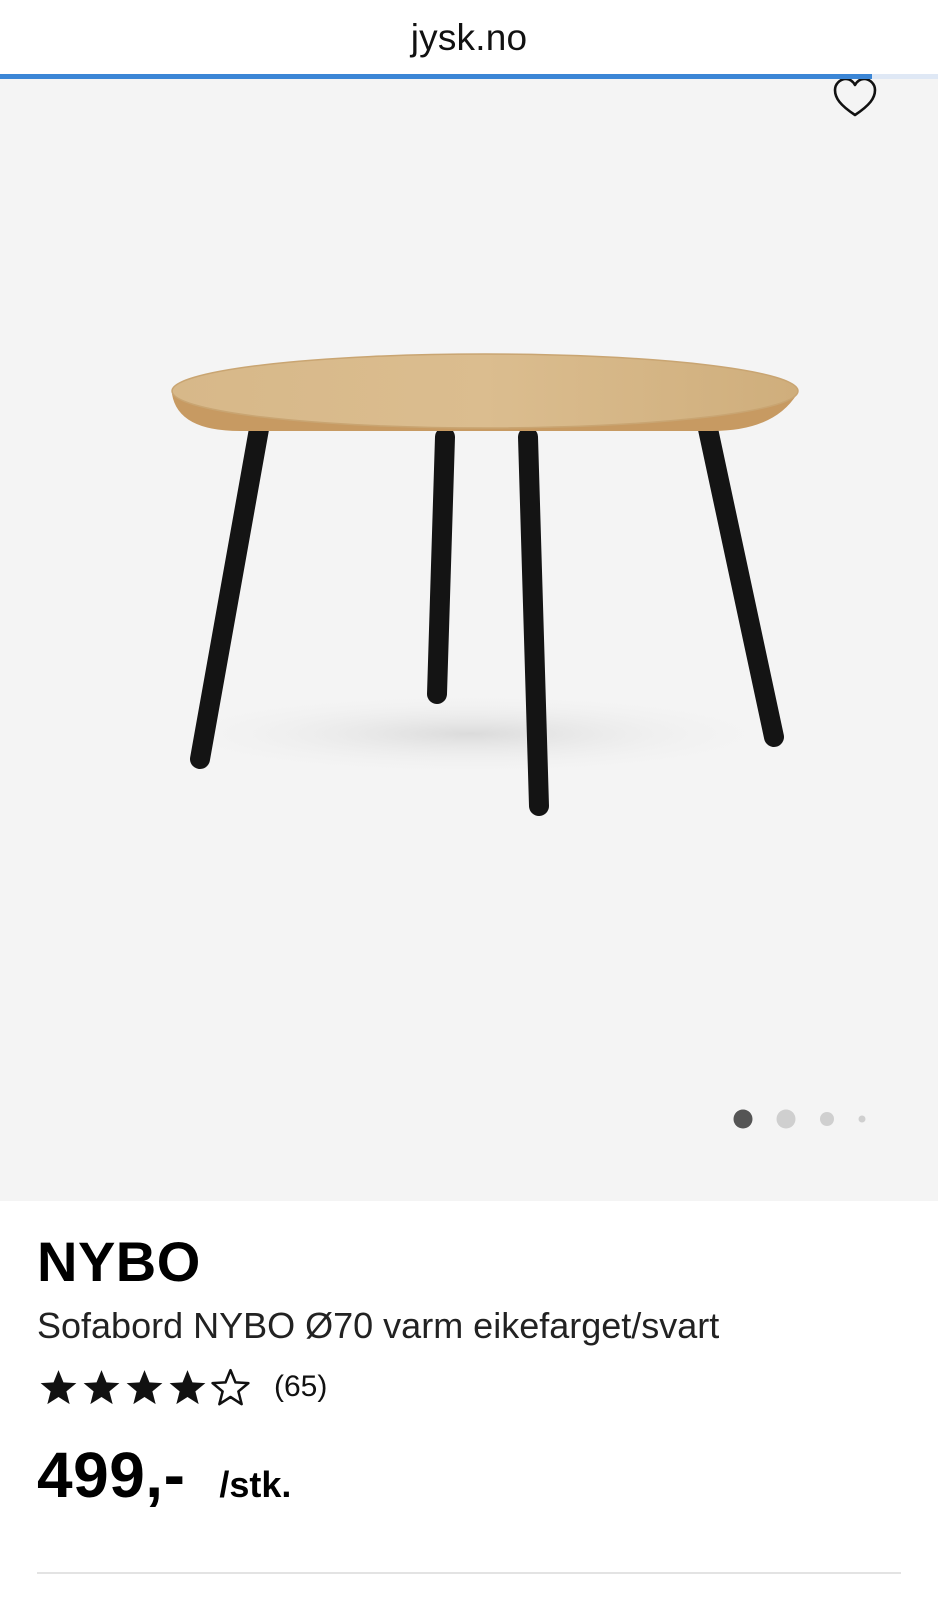  What do you see at coordinates (301, 1386) in the screenshot?
I see `review-count: (65)` at bounding box center [301, 1386].